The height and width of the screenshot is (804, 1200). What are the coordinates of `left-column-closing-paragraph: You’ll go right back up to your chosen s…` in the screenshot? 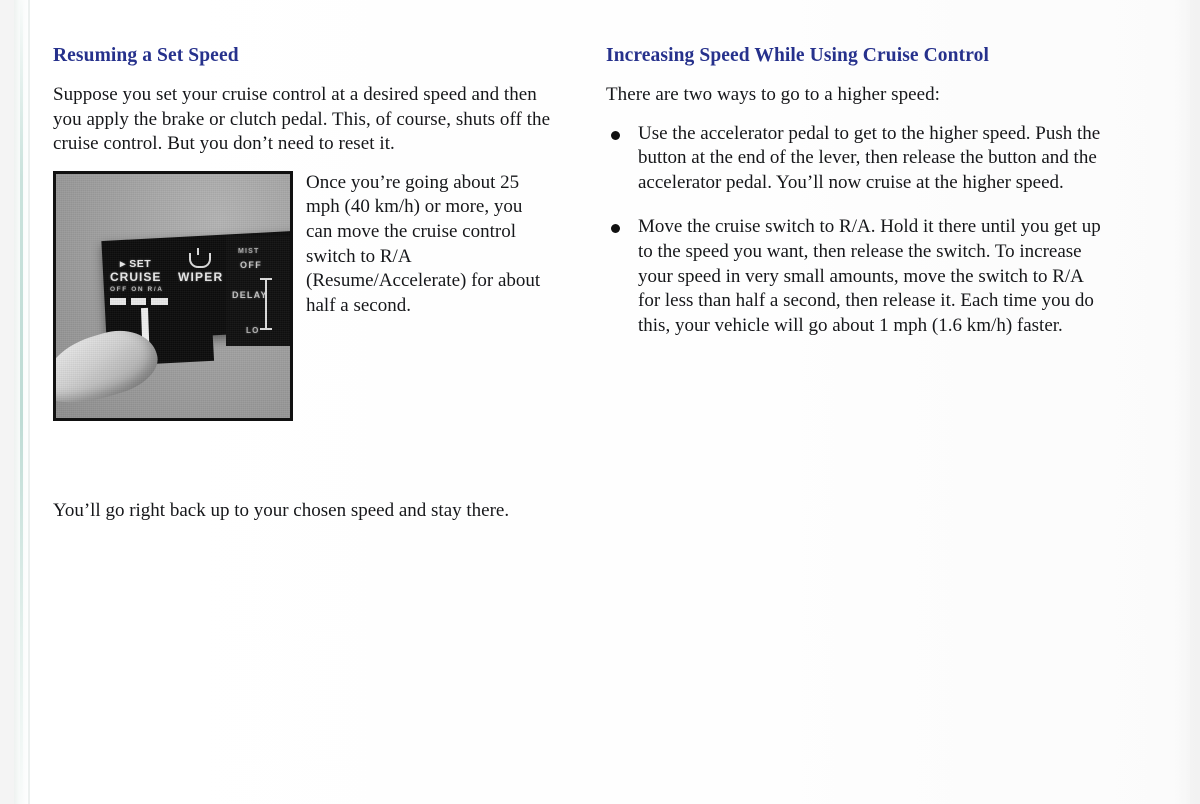 It's located at (281, 510).